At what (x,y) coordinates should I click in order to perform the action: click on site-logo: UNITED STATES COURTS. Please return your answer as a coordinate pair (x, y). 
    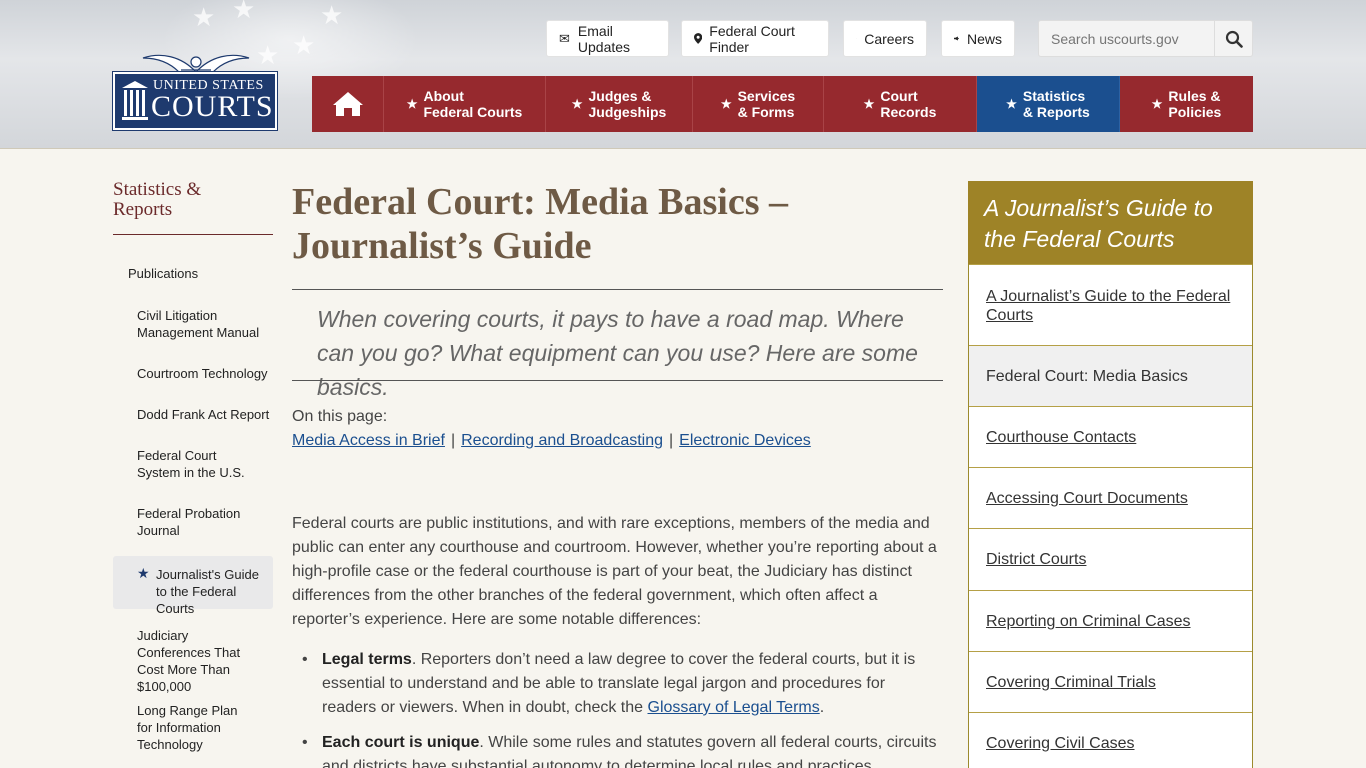
    Looking at the image, I should click on (195, 89).